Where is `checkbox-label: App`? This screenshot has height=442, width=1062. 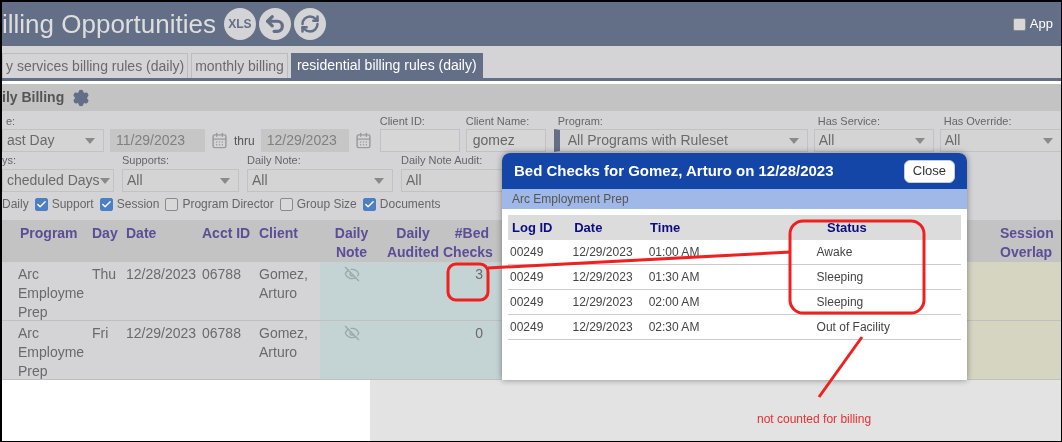
checkbox-label: App is located at coordinates (1041, 24).